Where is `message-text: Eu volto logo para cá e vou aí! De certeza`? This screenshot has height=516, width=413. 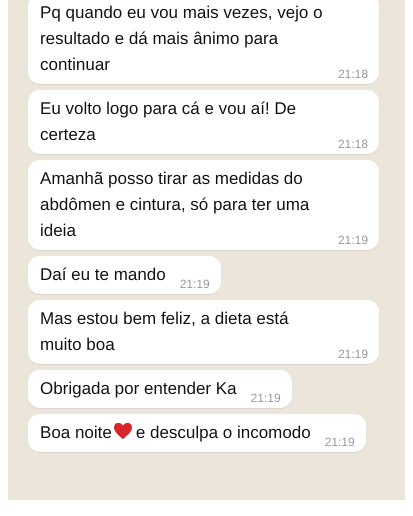
message-text: Eu volto logo para cá e vou aí! De certeza is located at coordinates (168, 121).